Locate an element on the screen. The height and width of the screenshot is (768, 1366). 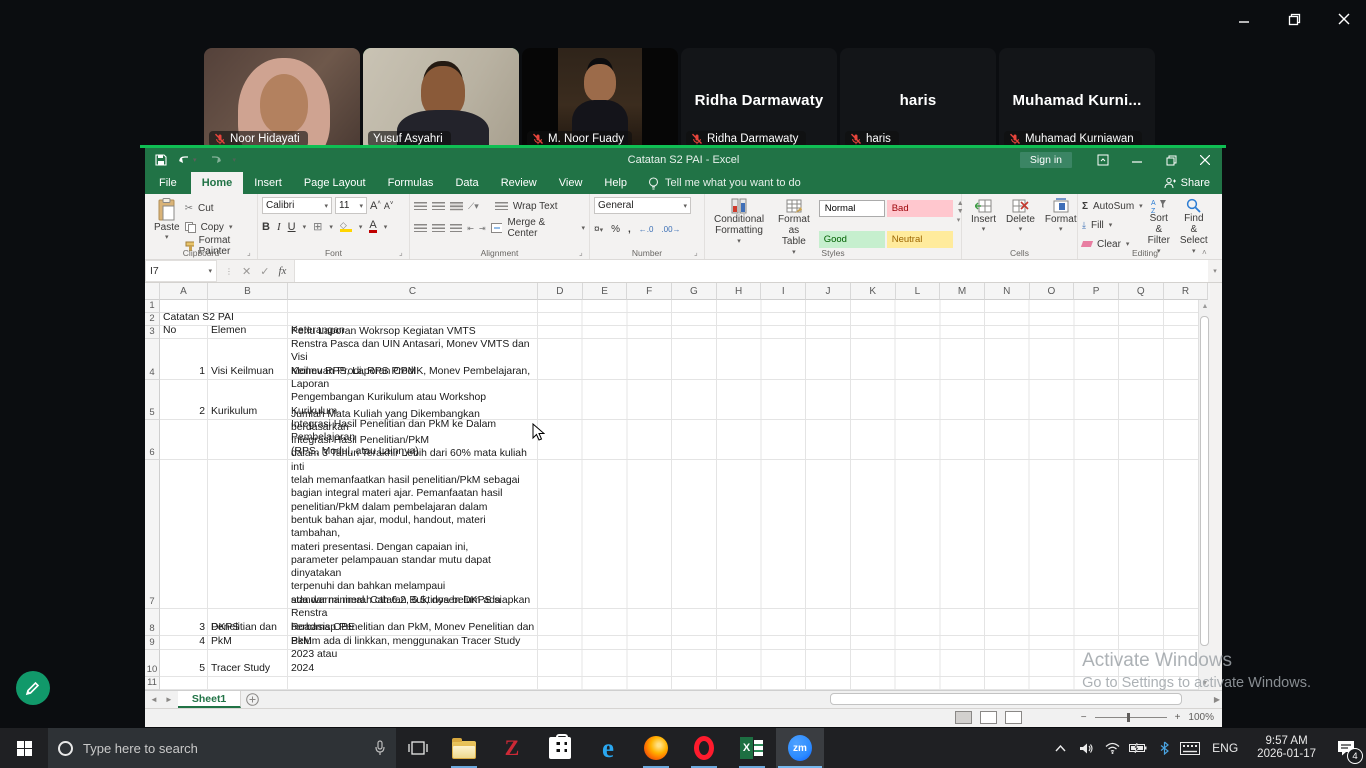
merge-center-button: Merge & Center ▾ is located at coordinates (537, 228).